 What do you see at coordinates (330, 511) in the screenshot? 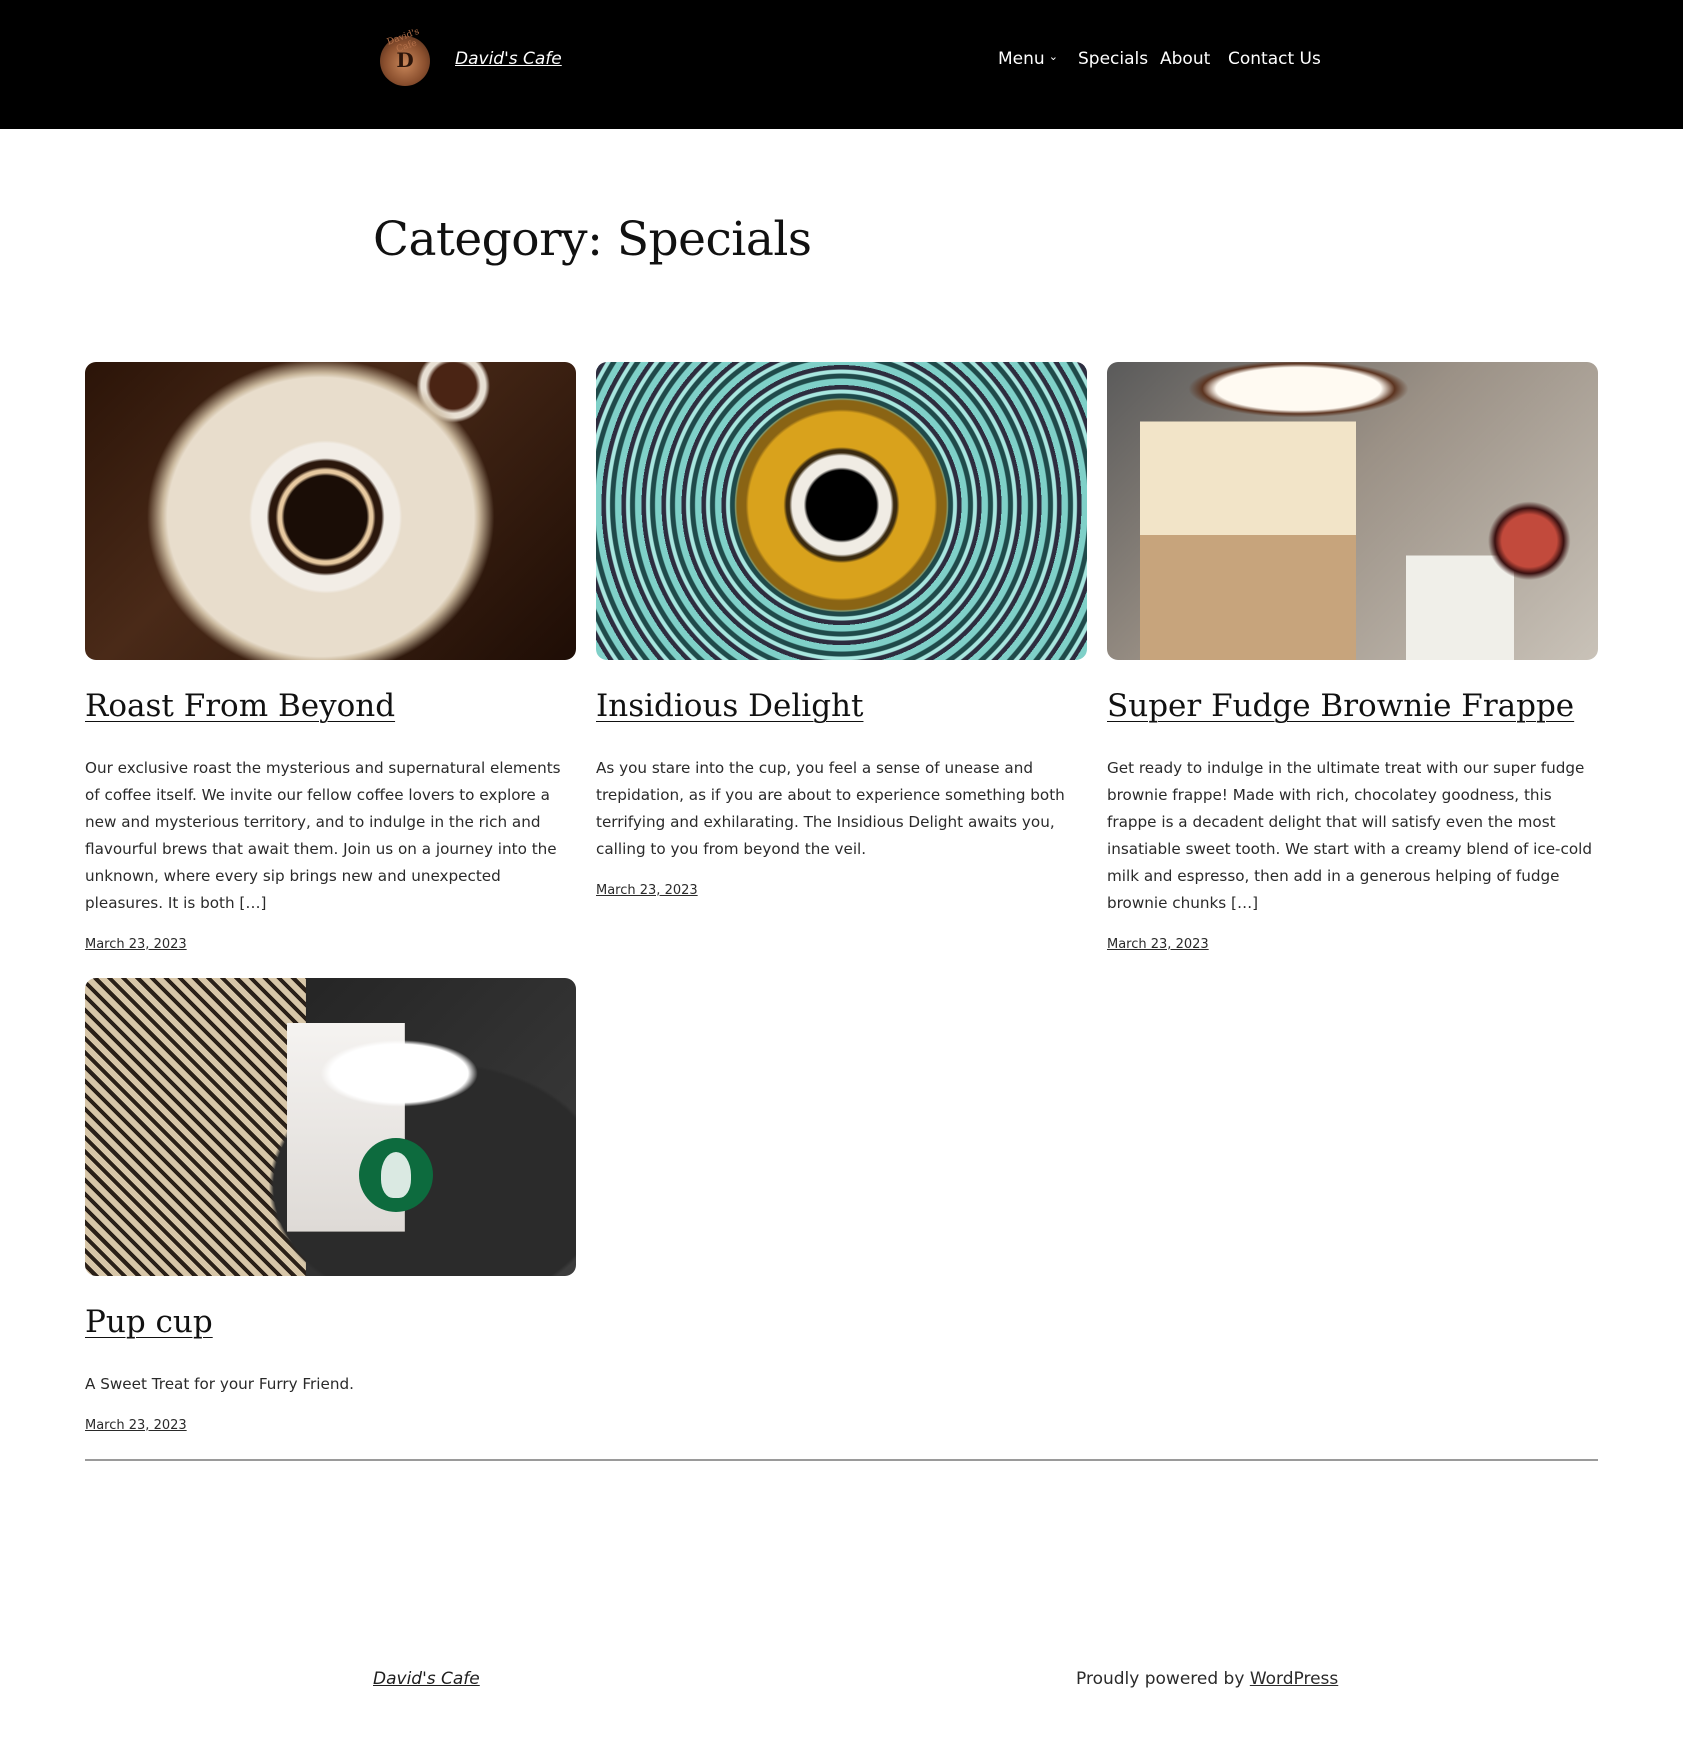
I see `post-image-roast-from-beyond` at bounding box center [330, 511].